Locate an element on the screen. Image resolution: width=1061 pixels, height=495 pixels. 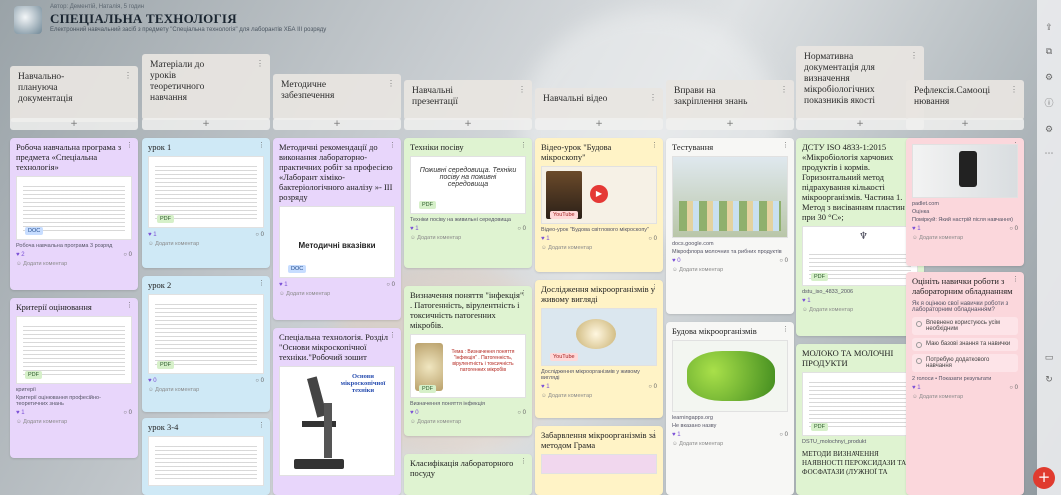
post-card: ⋮ урок 3-4 is located at coordinates (206, 456).